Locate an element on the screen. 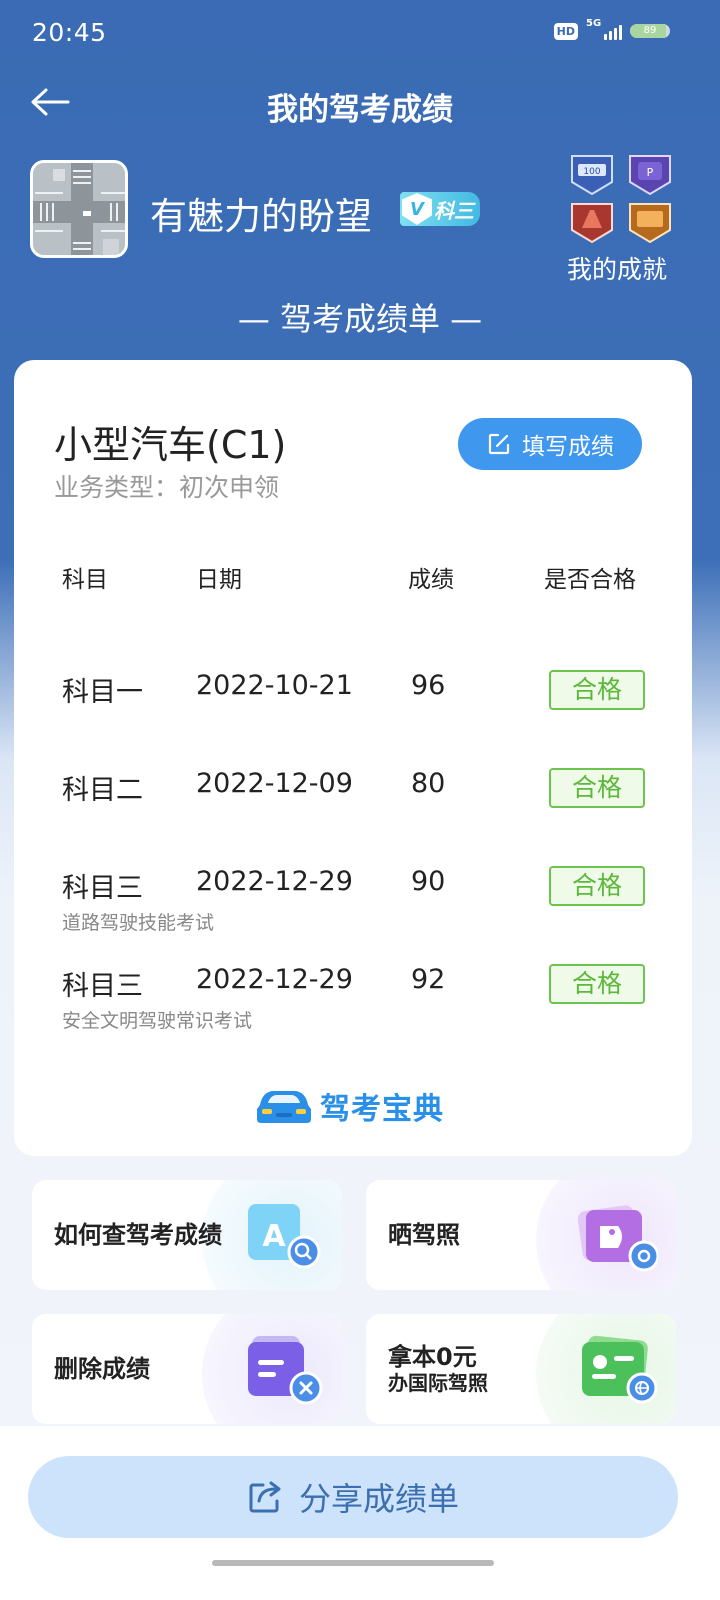  achievement-parking-icon: P is located at coordinates (650, 175).